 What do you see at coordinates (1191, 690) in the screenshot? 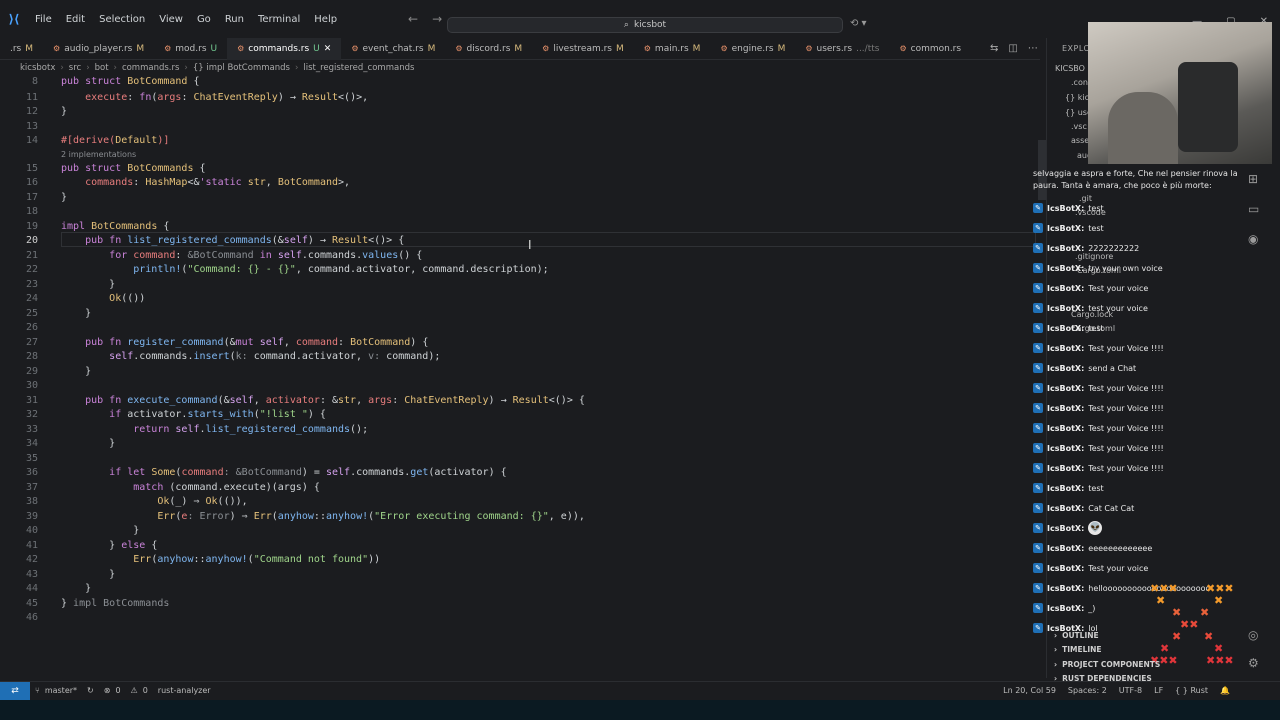
I see `language-mode: { } Rust` at bounding box center [1191, 690].